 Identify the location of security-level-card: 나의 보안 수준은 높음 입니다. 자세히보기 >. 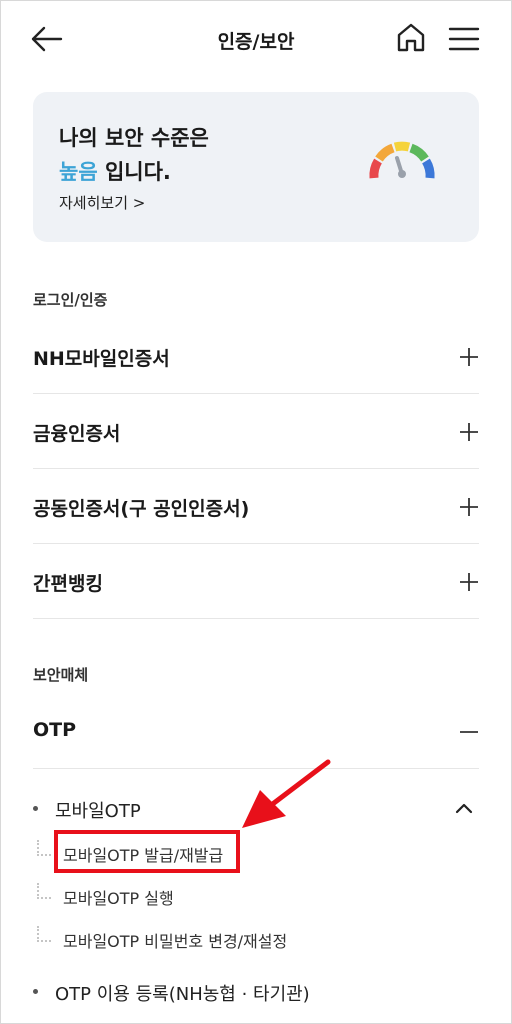
(256, 167).